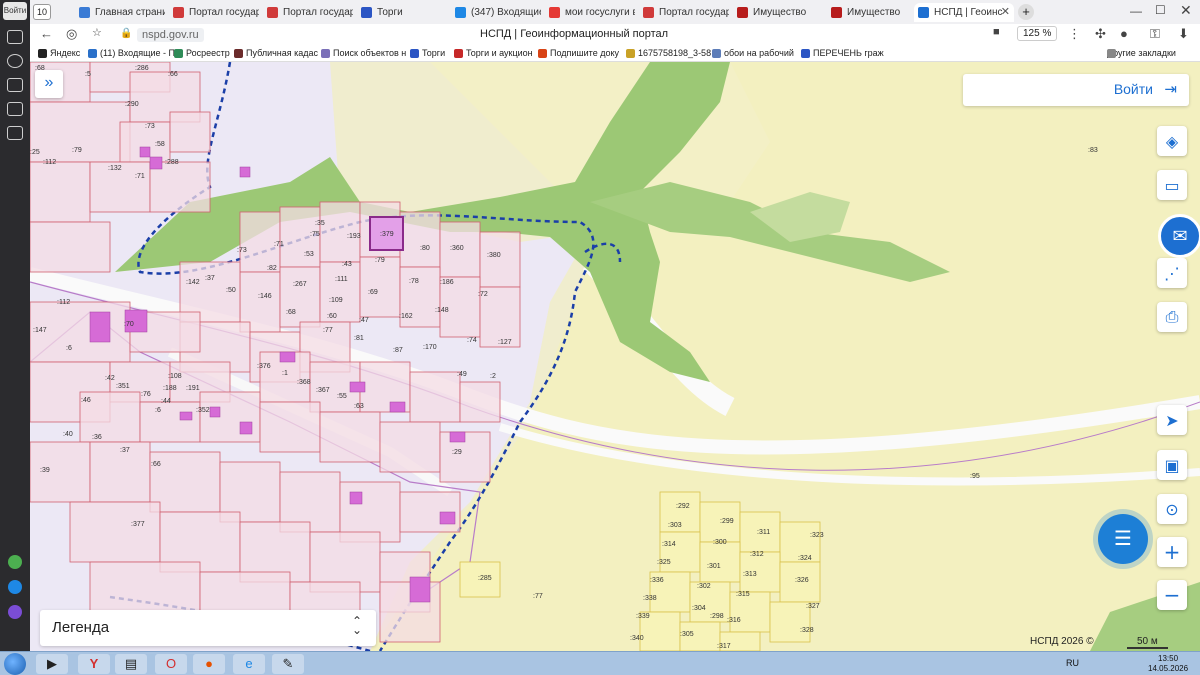 The width and height of the screenshot is (1200, 675). What do you see at coordinates (485, 578) in the screenshot?
I see `cadastral-label: :285` at bounding box center [485, 578].